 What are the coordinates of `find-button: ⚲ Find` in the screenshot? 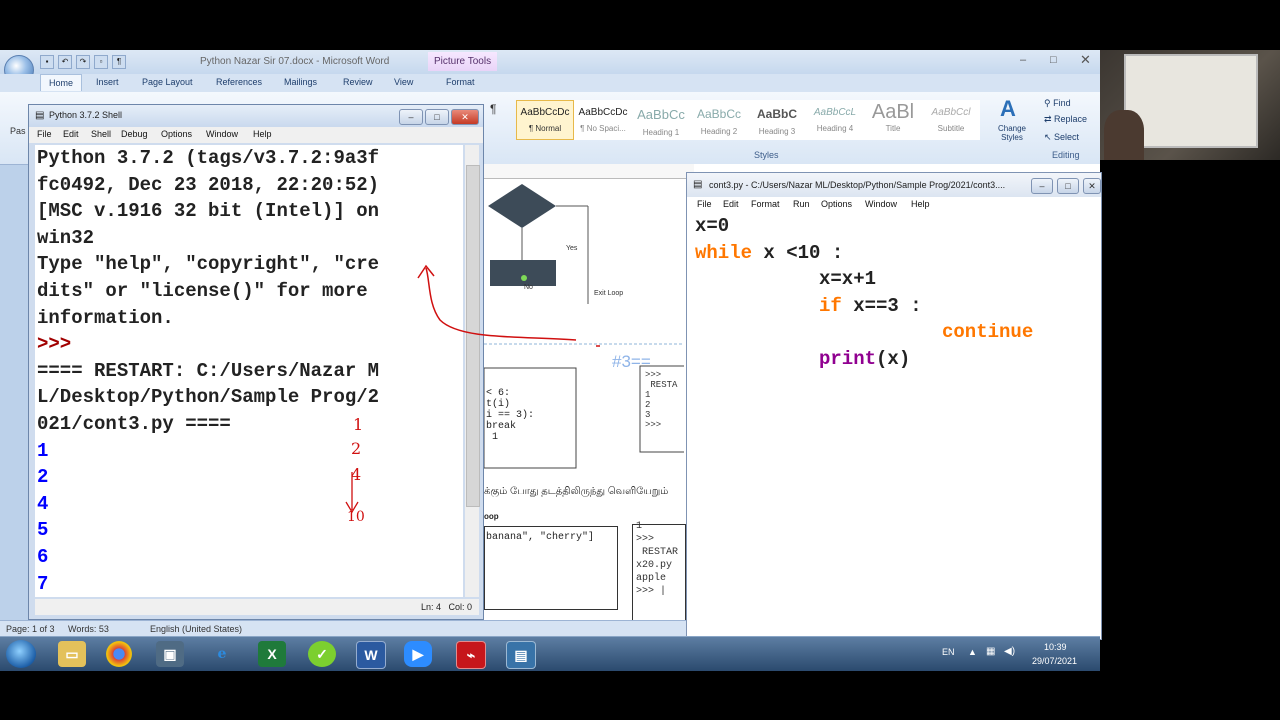 It's located at (1057, 103).